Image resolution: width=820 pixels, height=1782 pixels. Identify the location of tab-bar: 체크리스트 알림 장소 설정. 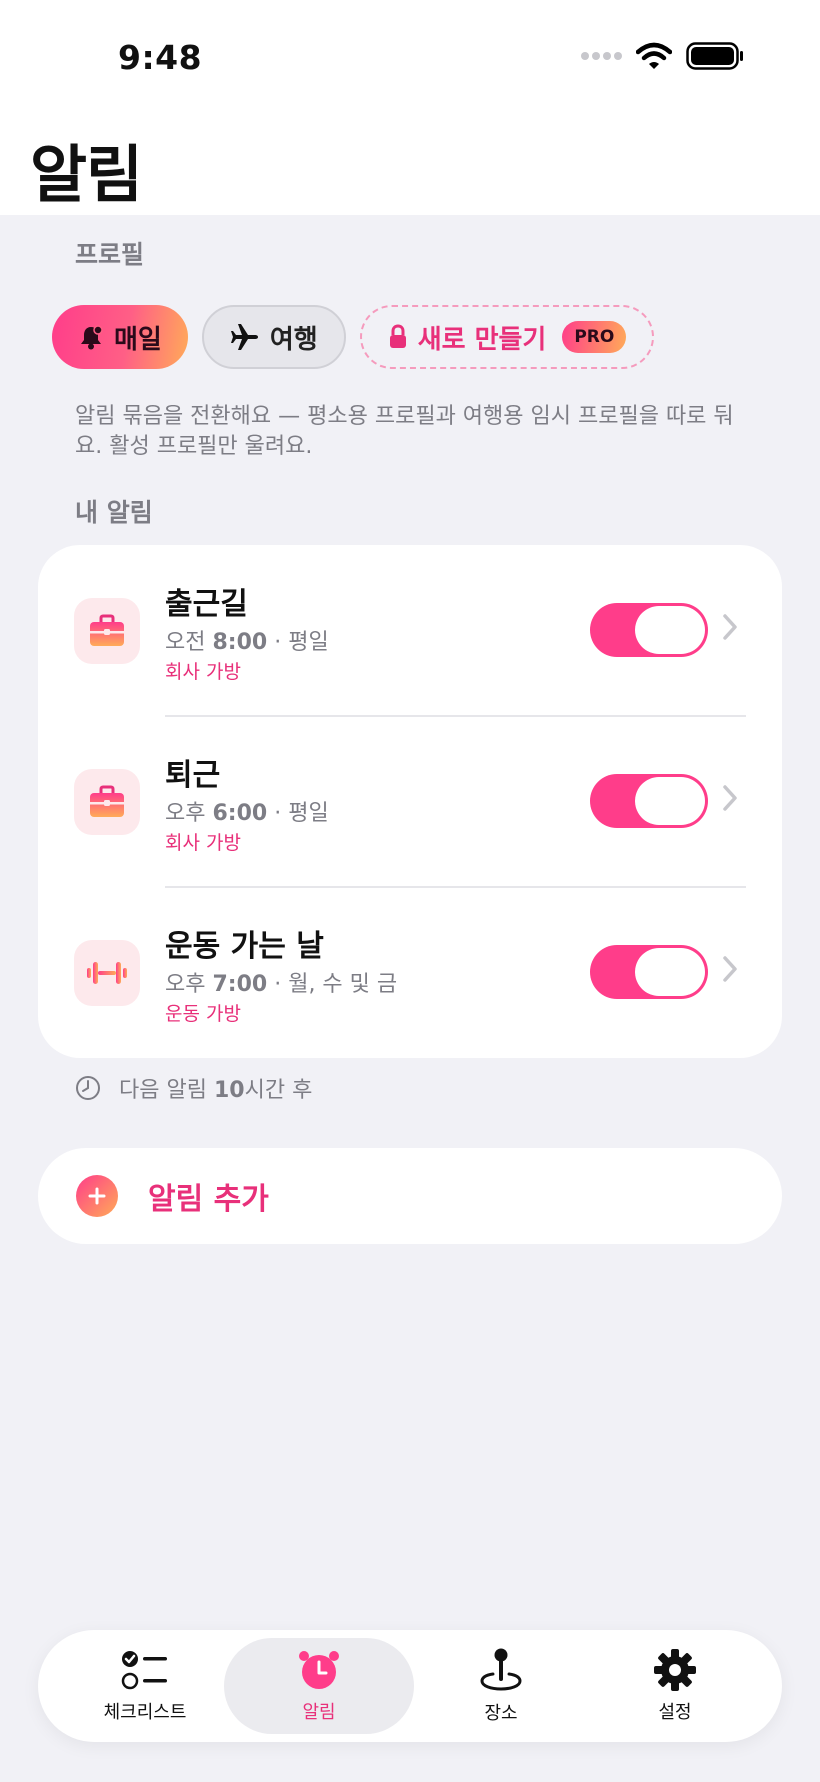
(410, 1686).